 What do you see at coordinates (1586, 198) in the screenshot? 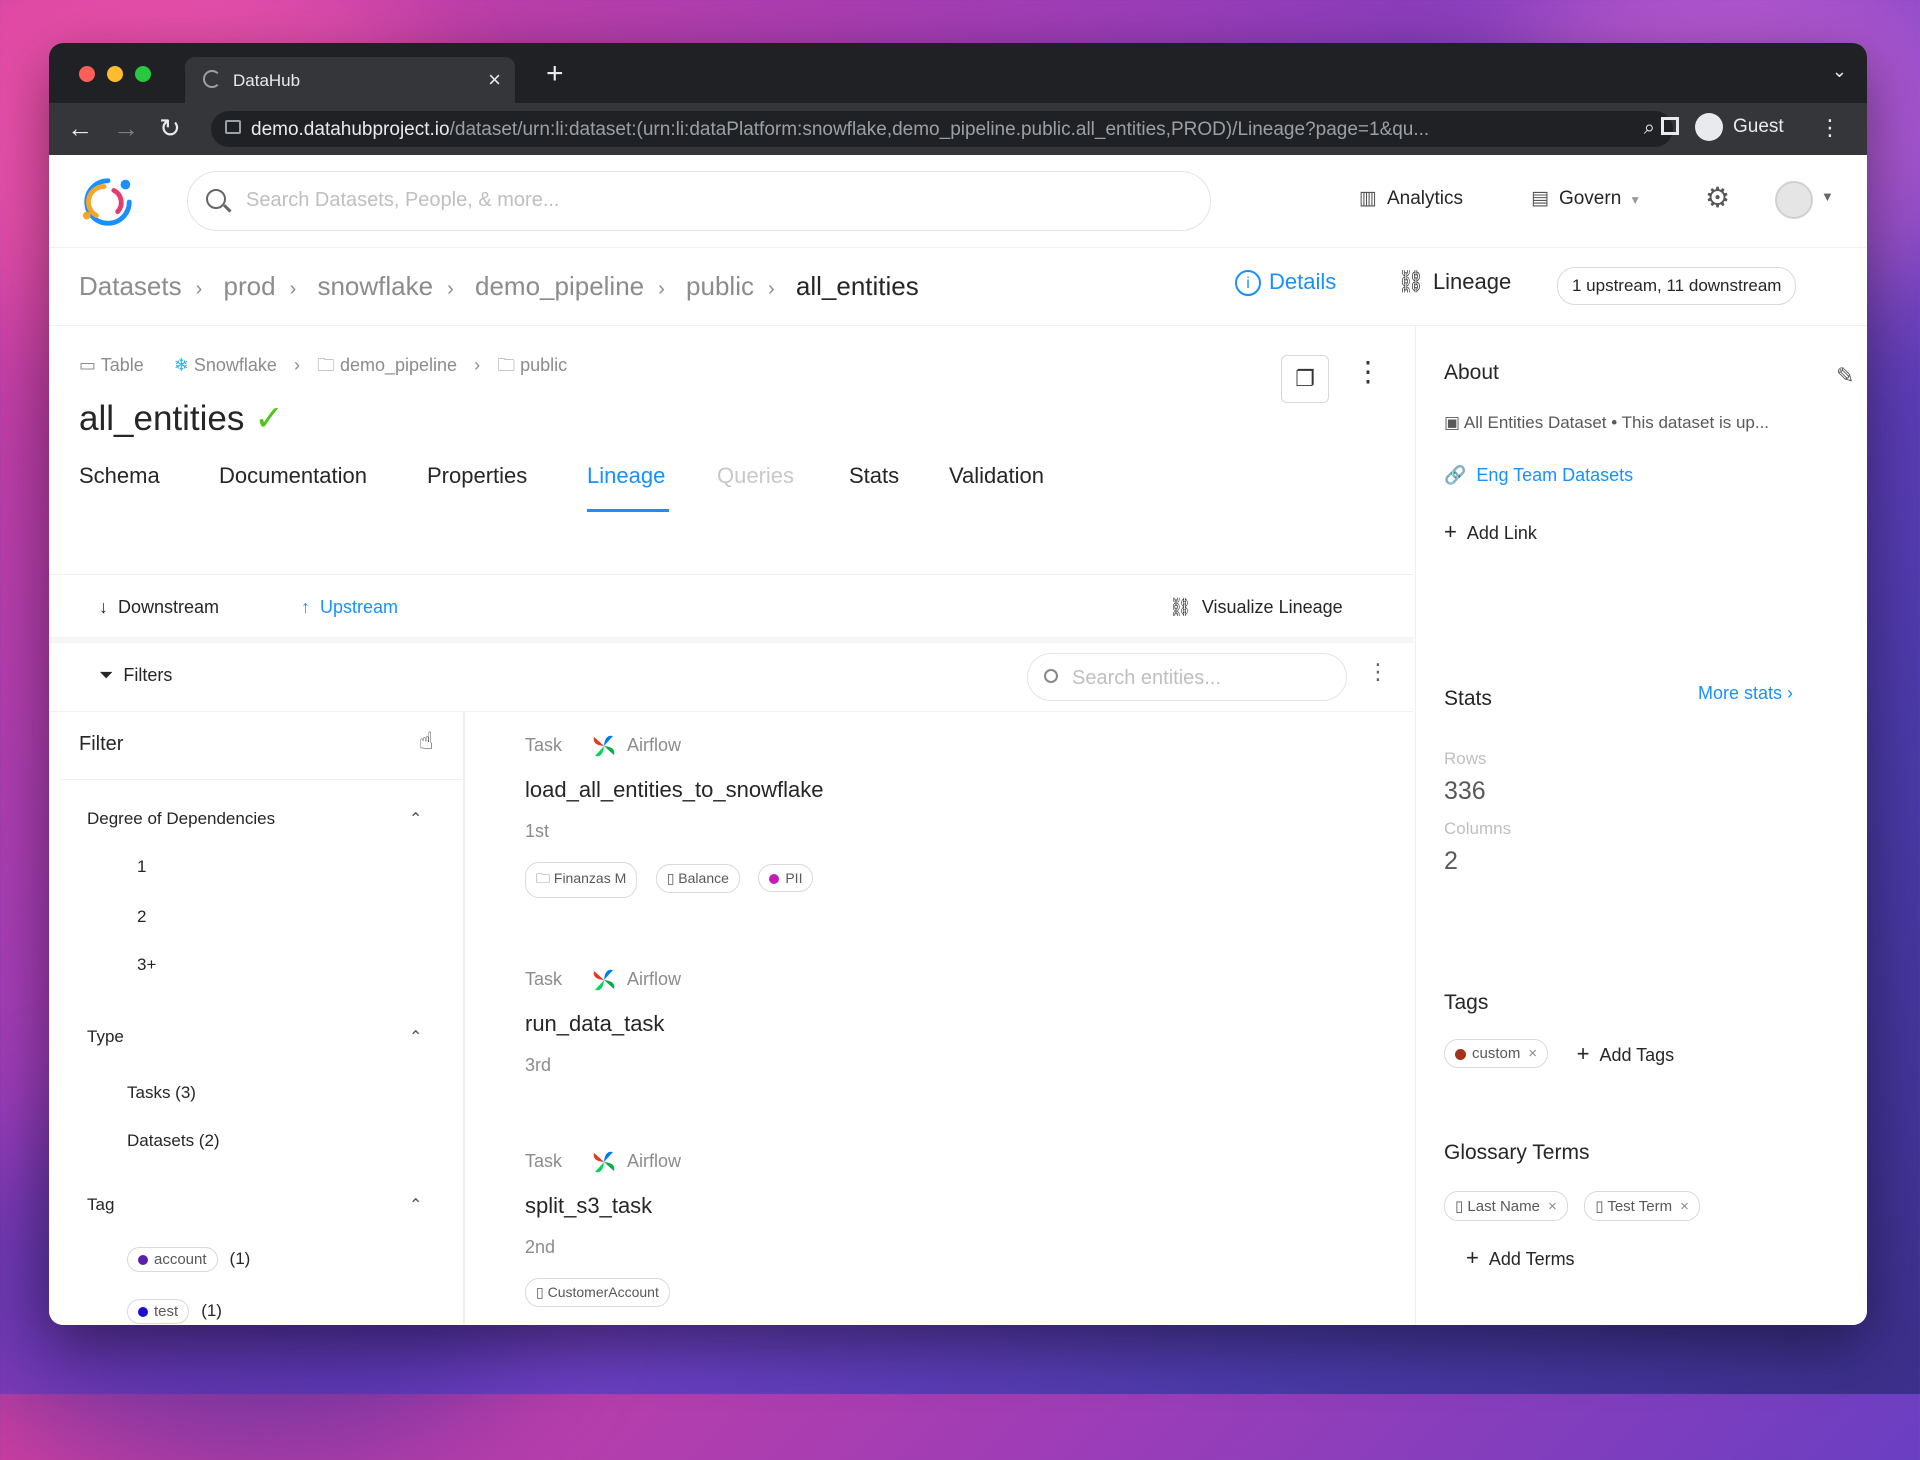
I see `govern-menu: ▤ Govern ▼` at bounding box center [1586, 198].